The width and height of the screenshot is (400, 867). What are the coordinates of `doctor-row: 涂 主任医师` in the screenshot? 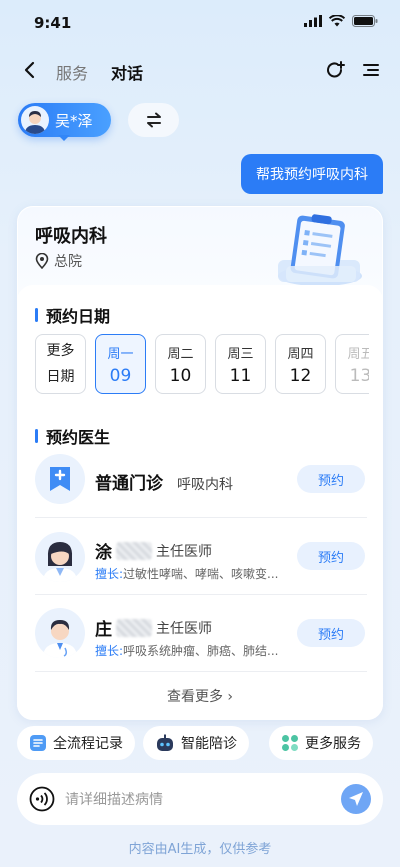 It's located at (153, 550).